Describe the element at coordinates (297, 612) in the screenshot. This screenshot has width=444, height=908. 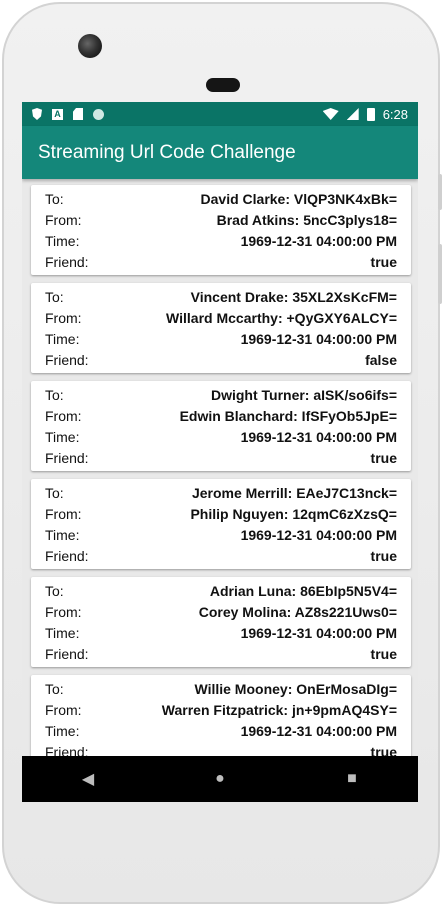
I see `from-value: Corey Molina: AZ8s221Uws0=` at that location.